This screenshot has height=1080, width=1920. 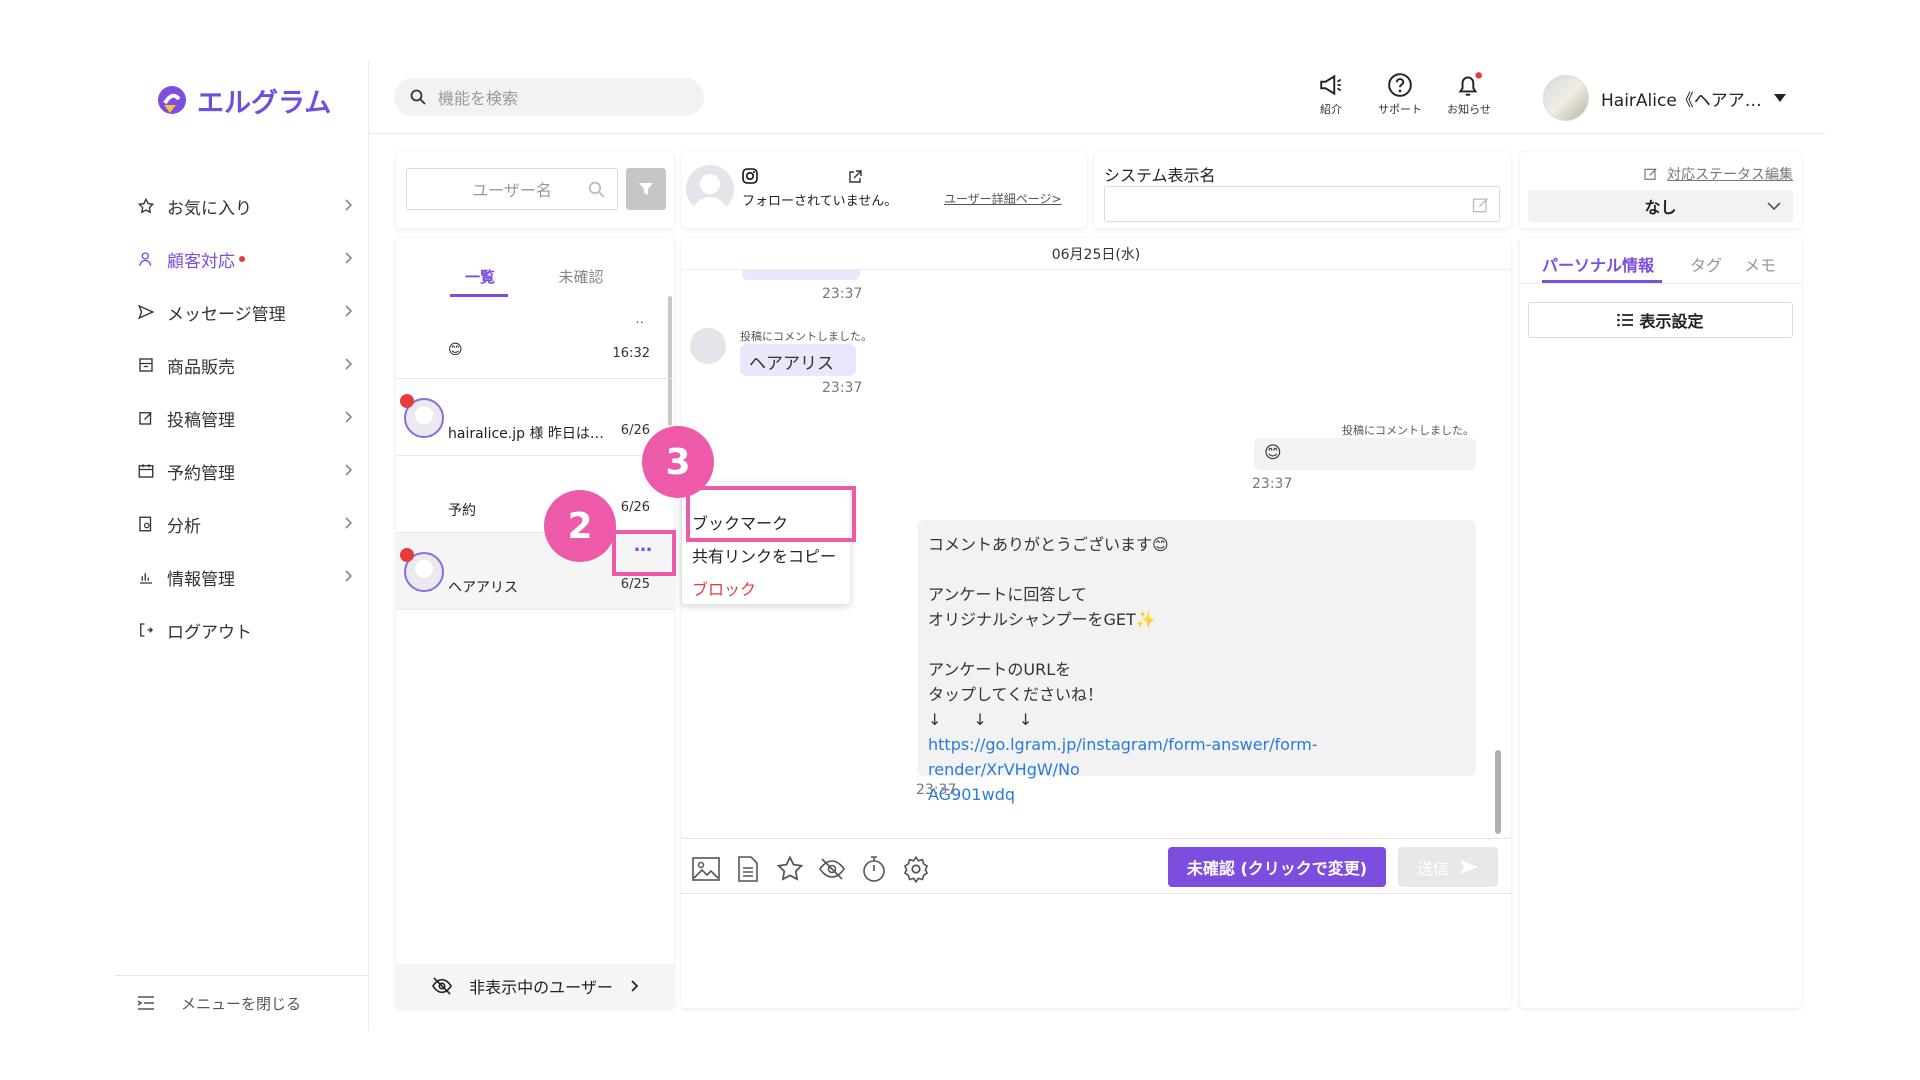 What do you see at coordinates (1096, 866) in the screenshot?
I see `message-toolbar: 未確認 (クリックで変更) 送信` at bounding box center [1096, 866].